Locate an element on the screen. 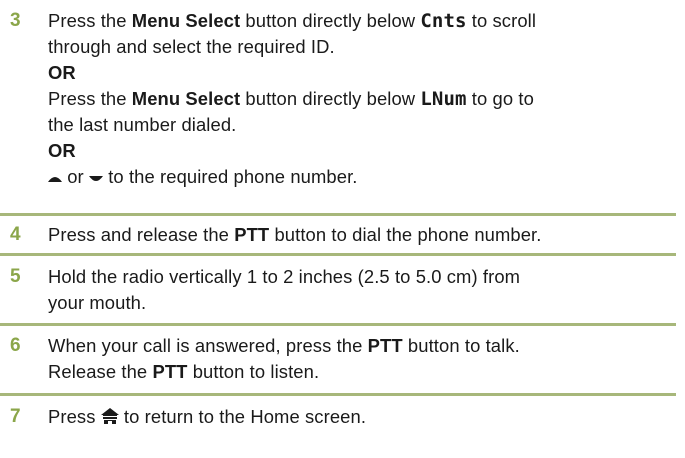  softkey-label: Cnts is located at coordinates (443, 21).